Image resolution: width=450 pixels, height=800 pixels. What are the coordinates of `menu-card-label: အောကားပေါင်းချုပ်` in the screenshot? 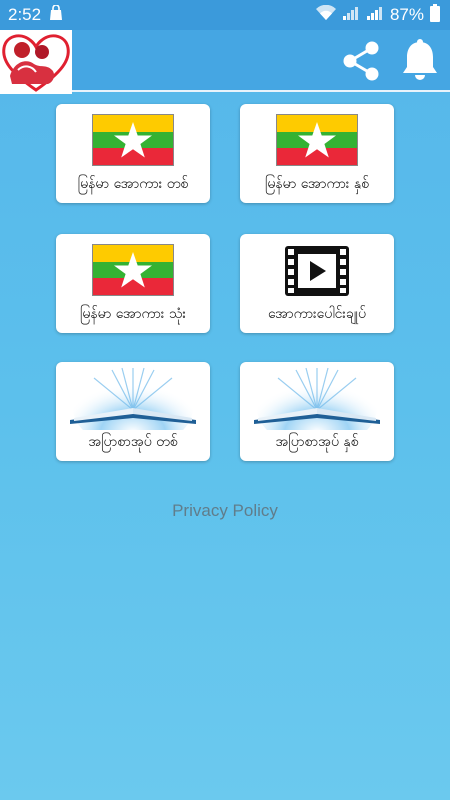 It's located at (317, 314).